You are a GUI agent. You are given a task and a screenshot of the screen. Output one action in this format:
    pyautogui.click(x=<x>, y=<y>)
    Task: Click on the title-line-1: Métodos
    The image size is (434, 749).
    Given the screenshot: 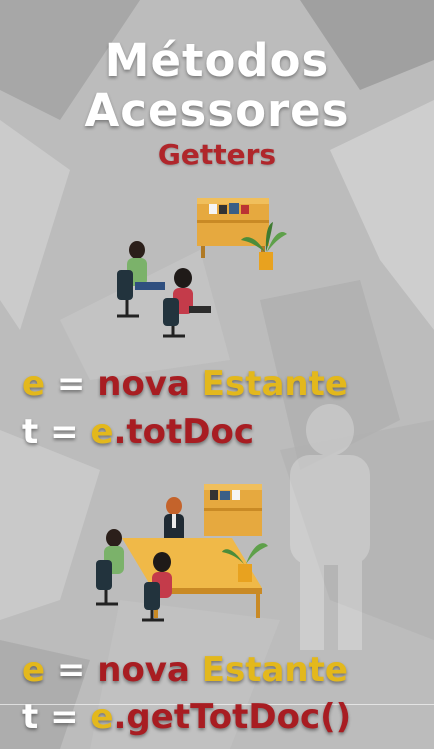 What is the action you would take?
    pyautogui.click(x=217, y=60)
    